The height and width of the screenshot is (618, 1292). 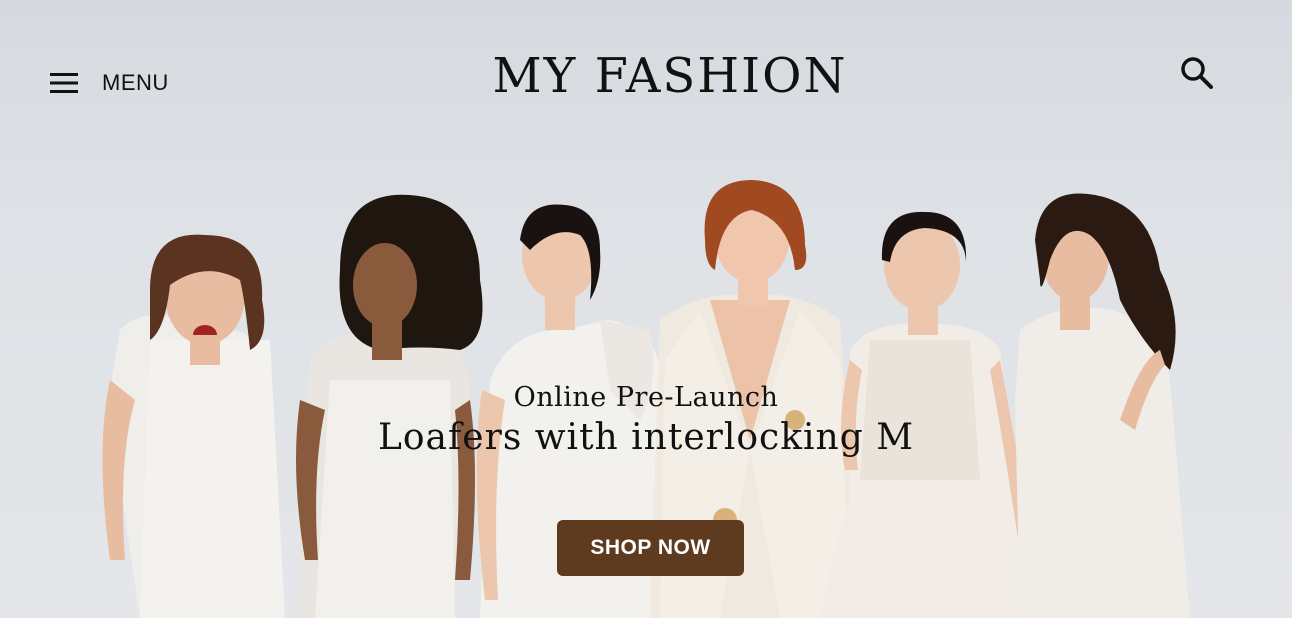 What do you see at coordinates (658, 76) in the screenshot?
I see `site-logo: MY FASHION` at bounding box center [658, 76].